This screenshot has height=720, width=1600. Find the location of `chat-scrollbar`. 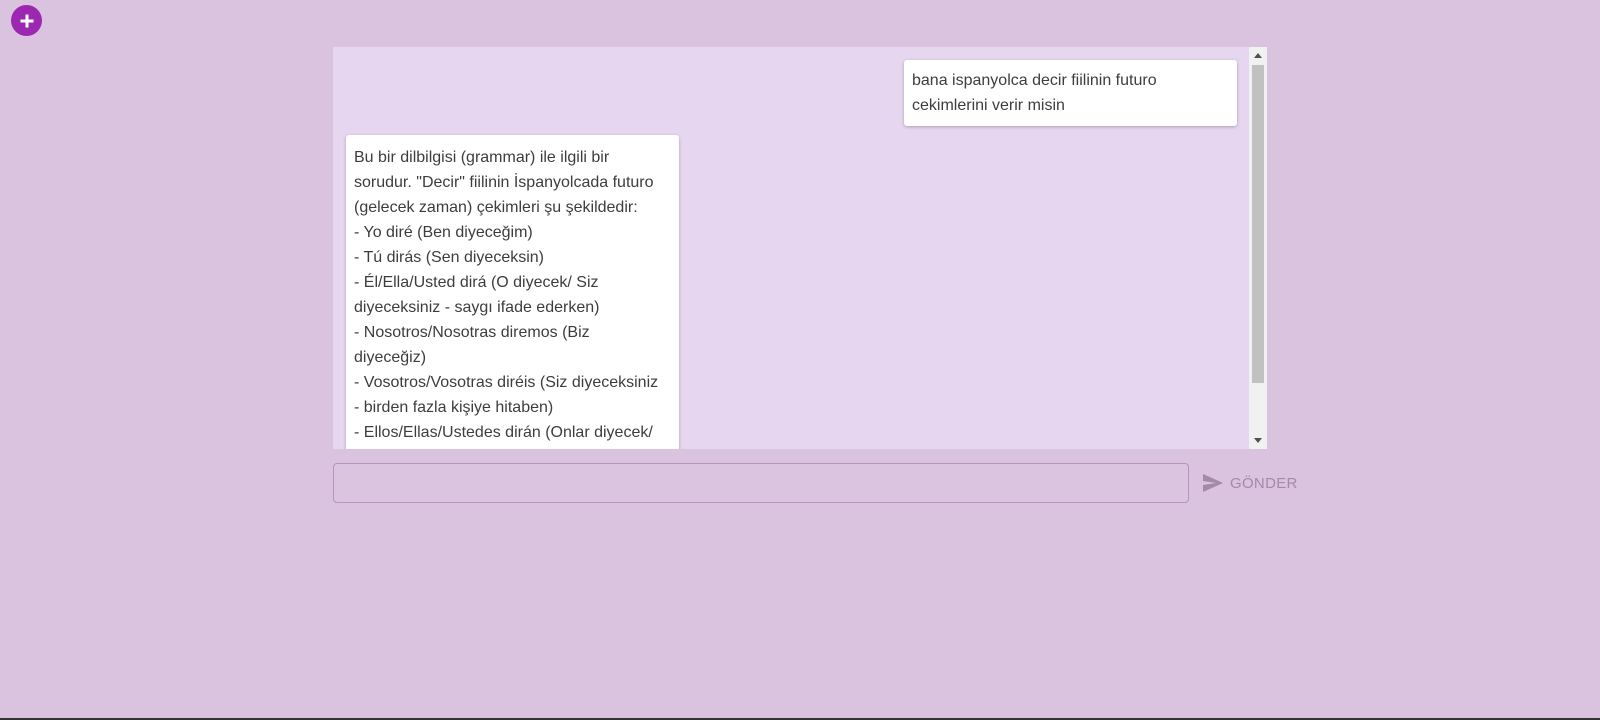

chat-scrollbar is located at coordinates (1258, 248).